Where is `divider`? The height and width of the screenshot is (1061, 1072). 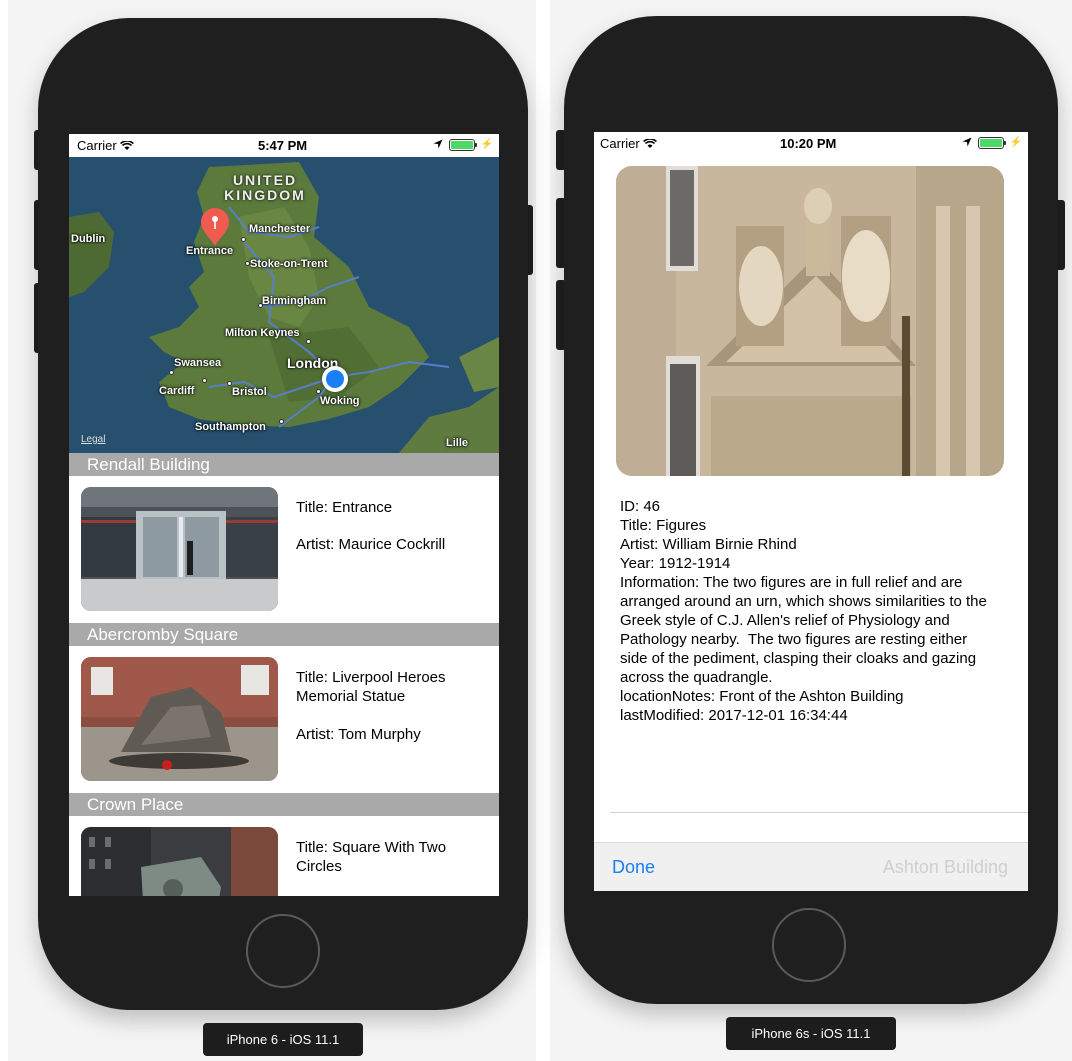
divider is located at coordinates (819, 812).